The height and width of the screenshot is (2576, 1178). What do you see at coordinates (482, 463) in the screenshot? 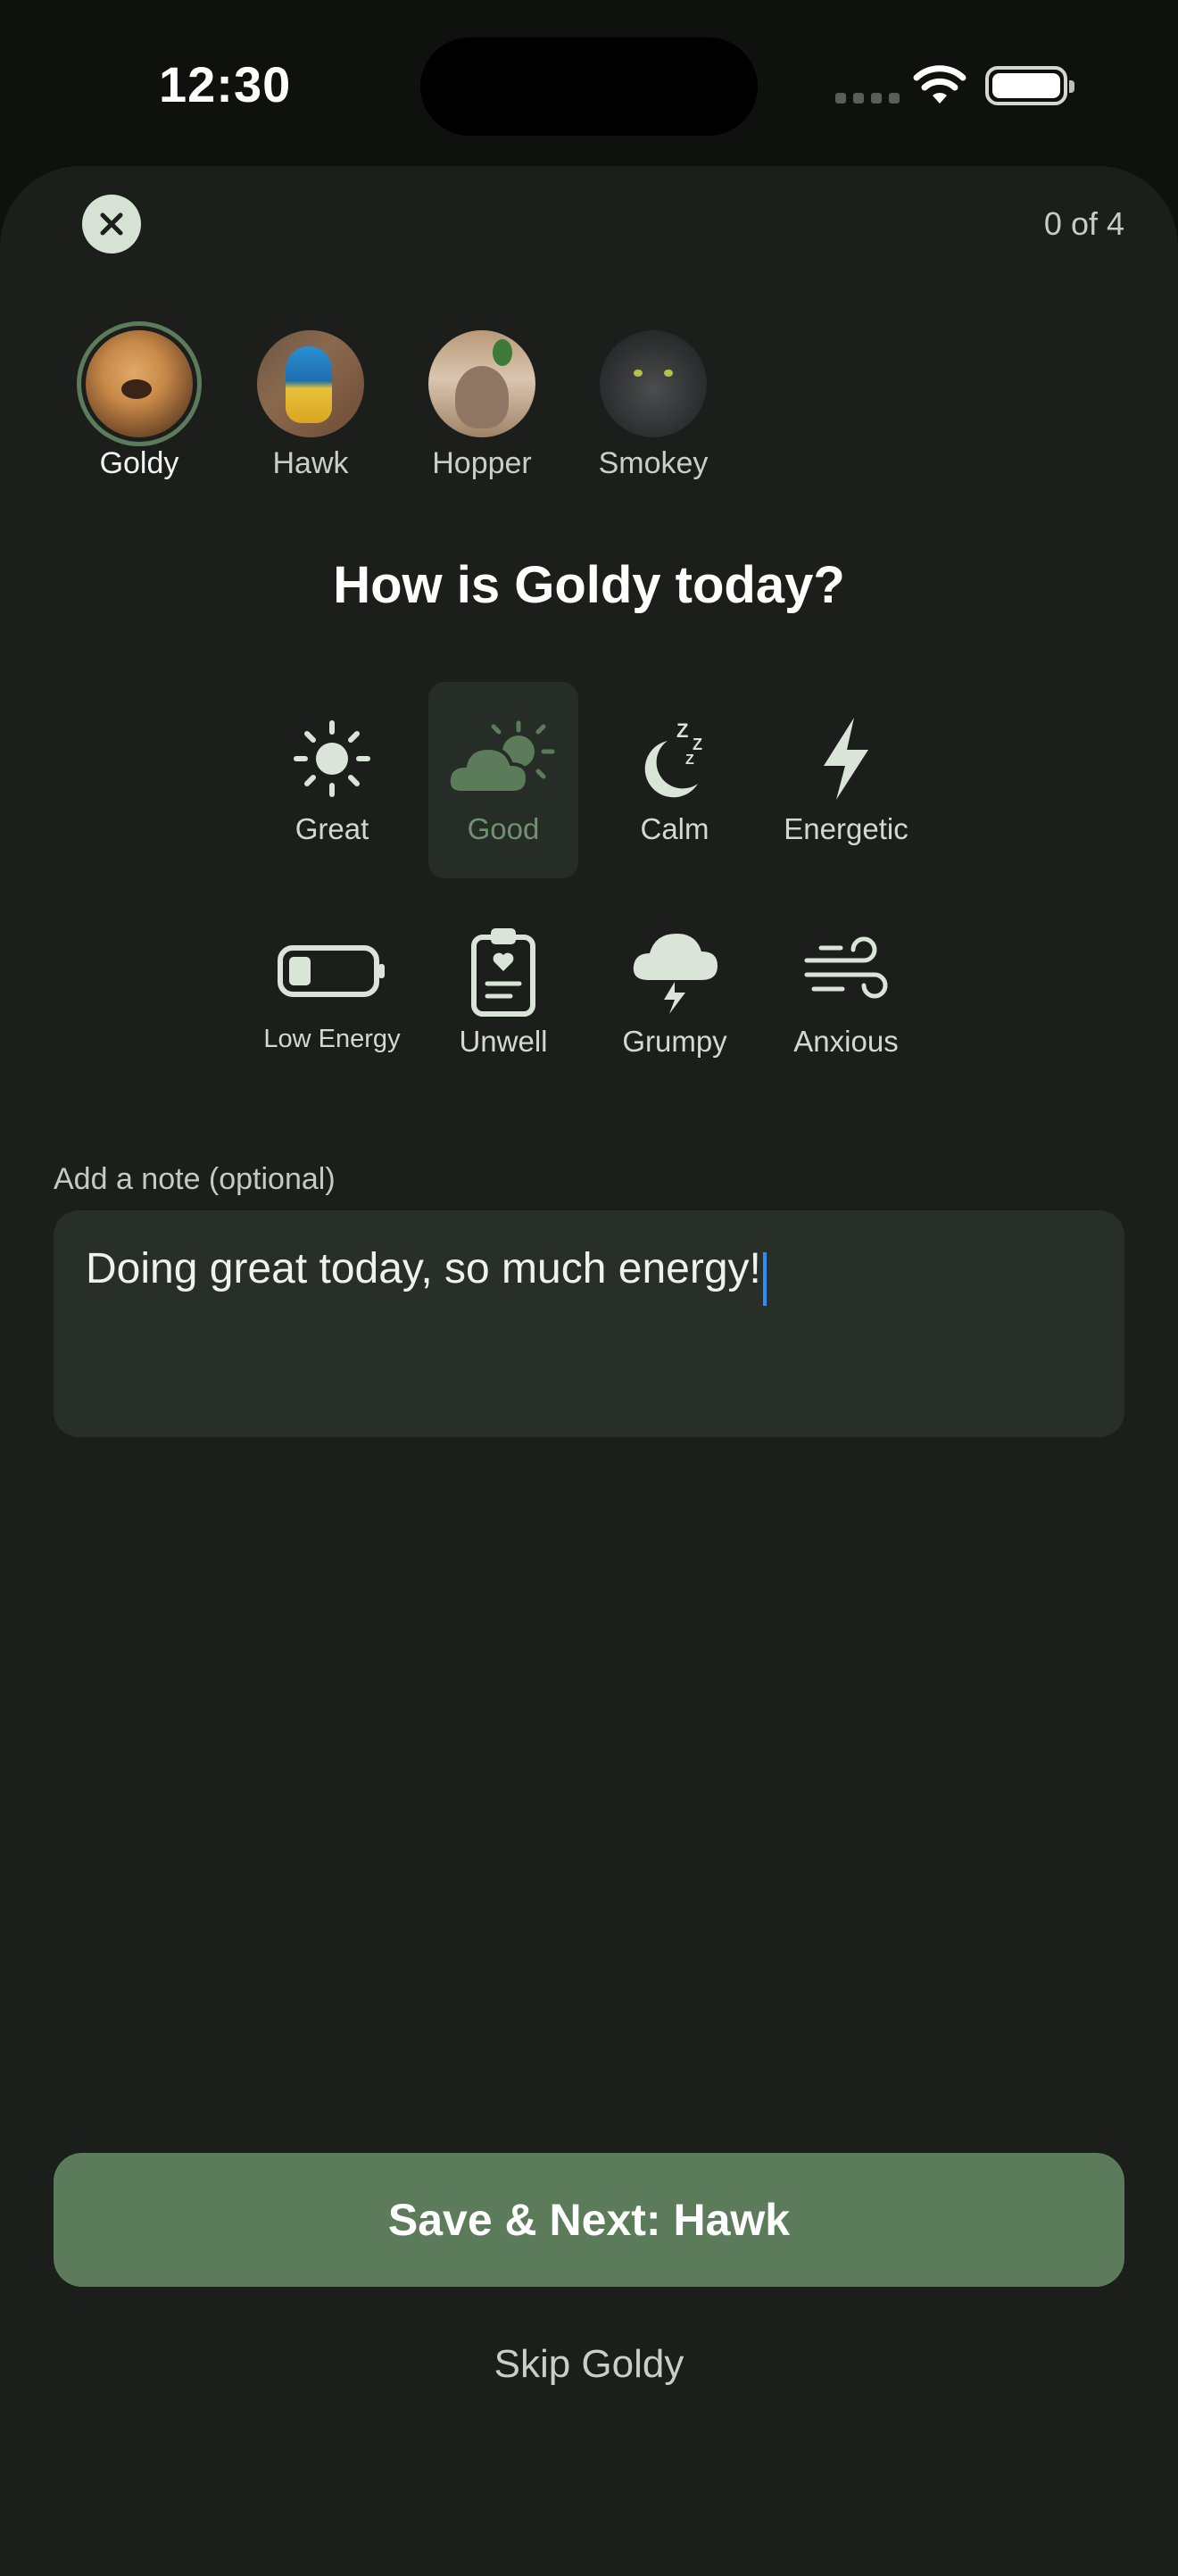
I see `pet-name: Hopper` at bounding box center [482, 463].